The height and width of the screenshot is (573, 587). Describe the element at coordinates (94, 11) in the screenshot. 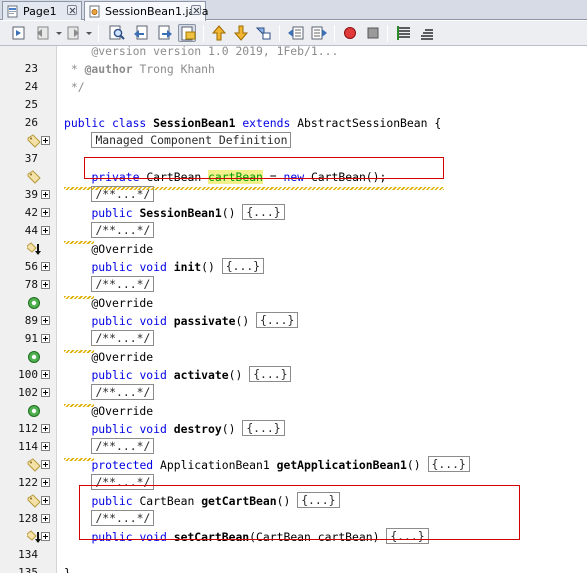

I see `java-file-icon` at that location.